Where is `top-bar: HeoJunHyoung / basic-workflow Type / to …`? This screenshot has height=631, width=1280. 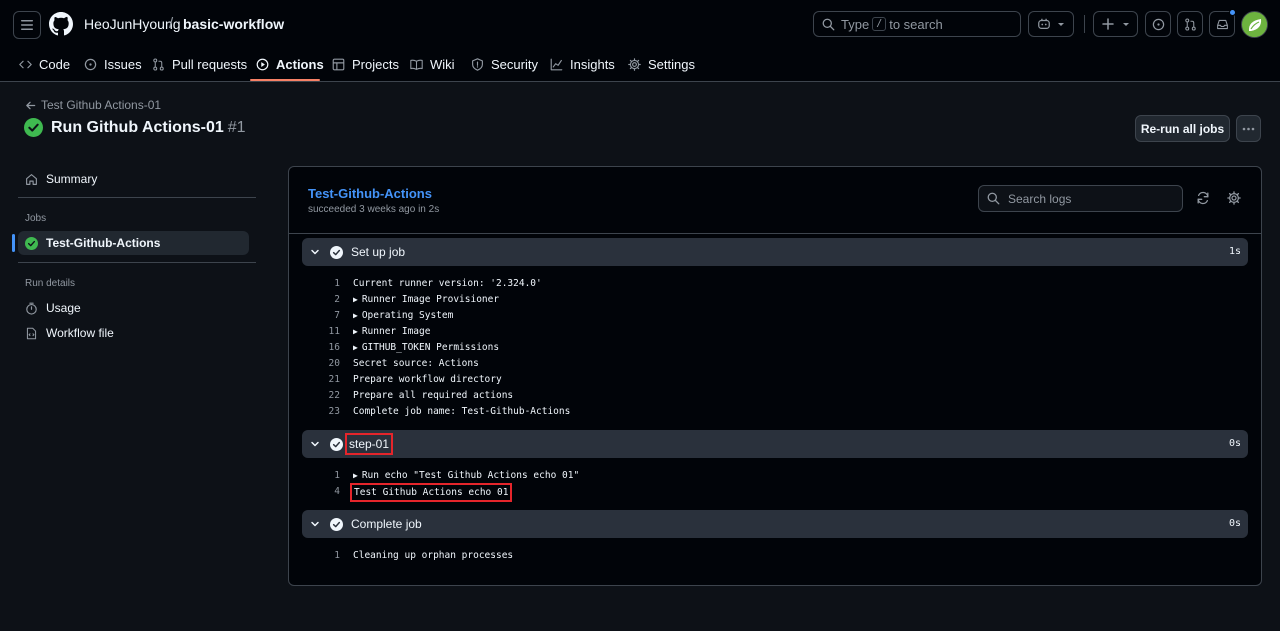 top-bar: HeoJunHyoung / basic-workflow Type / to … is located at coordinates (640, 24).